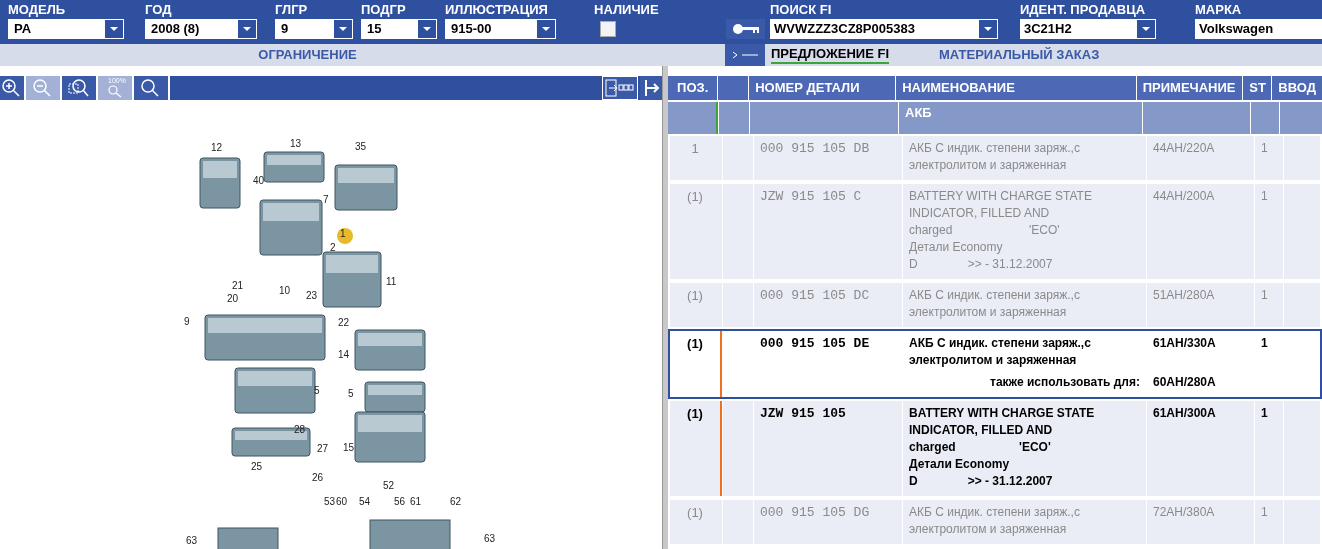 The image size is (1322, 549). What do you see at coordinates (884, 29) in the screenshot?
I see `dropdown-field: WVWZZZ3CZ8P005383` at bounding box center [884, 29].